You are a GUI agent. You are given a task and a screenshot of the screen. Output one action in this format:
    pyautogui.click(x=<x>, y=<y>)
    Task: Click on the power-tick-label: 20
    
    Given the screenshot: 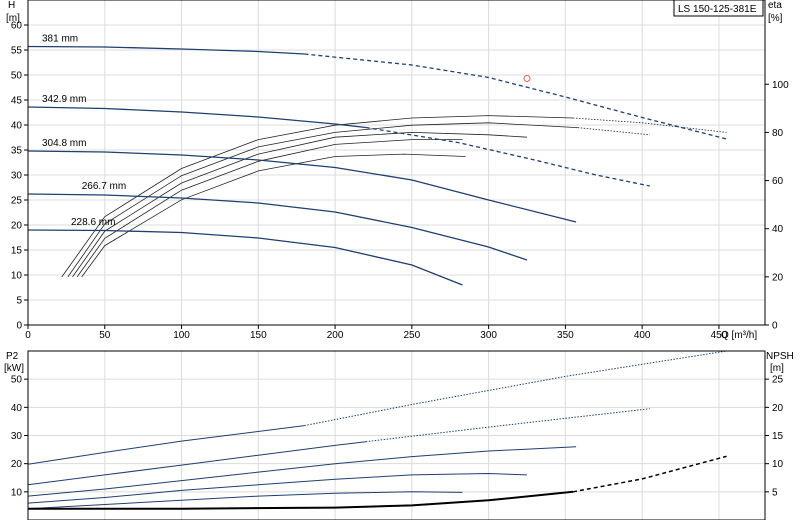 What is the action you would take?
    pyautogui.click(x=17, y=464)
    